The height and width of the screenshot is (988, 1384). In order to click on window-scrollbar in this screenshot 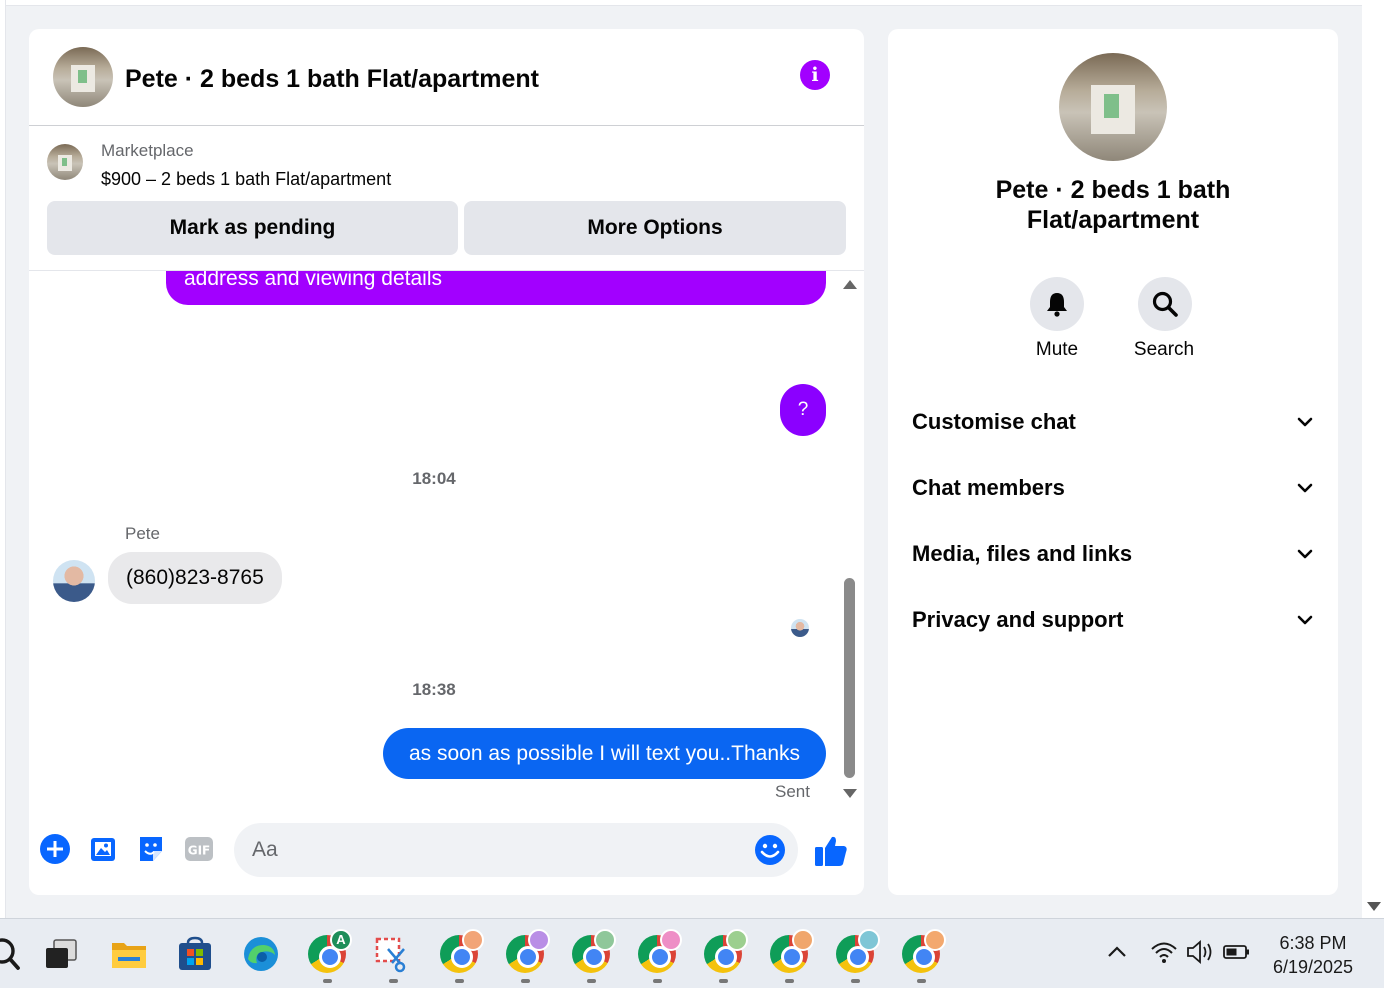, I will do `click(1373, 459)`.